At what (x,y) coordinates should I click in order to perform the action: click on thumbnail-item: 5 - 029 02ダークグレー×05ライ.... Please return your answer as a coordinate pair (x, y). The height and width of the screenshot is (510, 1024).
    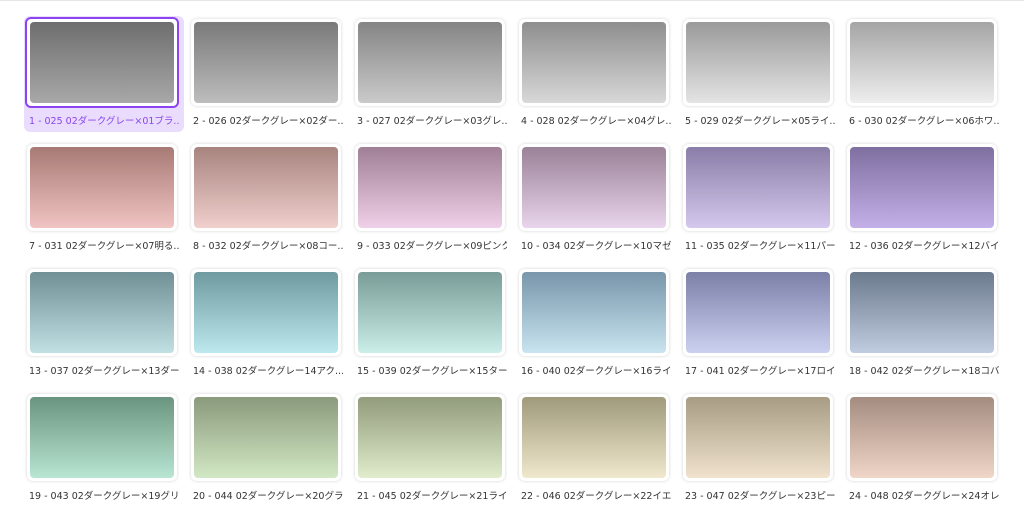
    Looking at the image, I should click on (760, 74).